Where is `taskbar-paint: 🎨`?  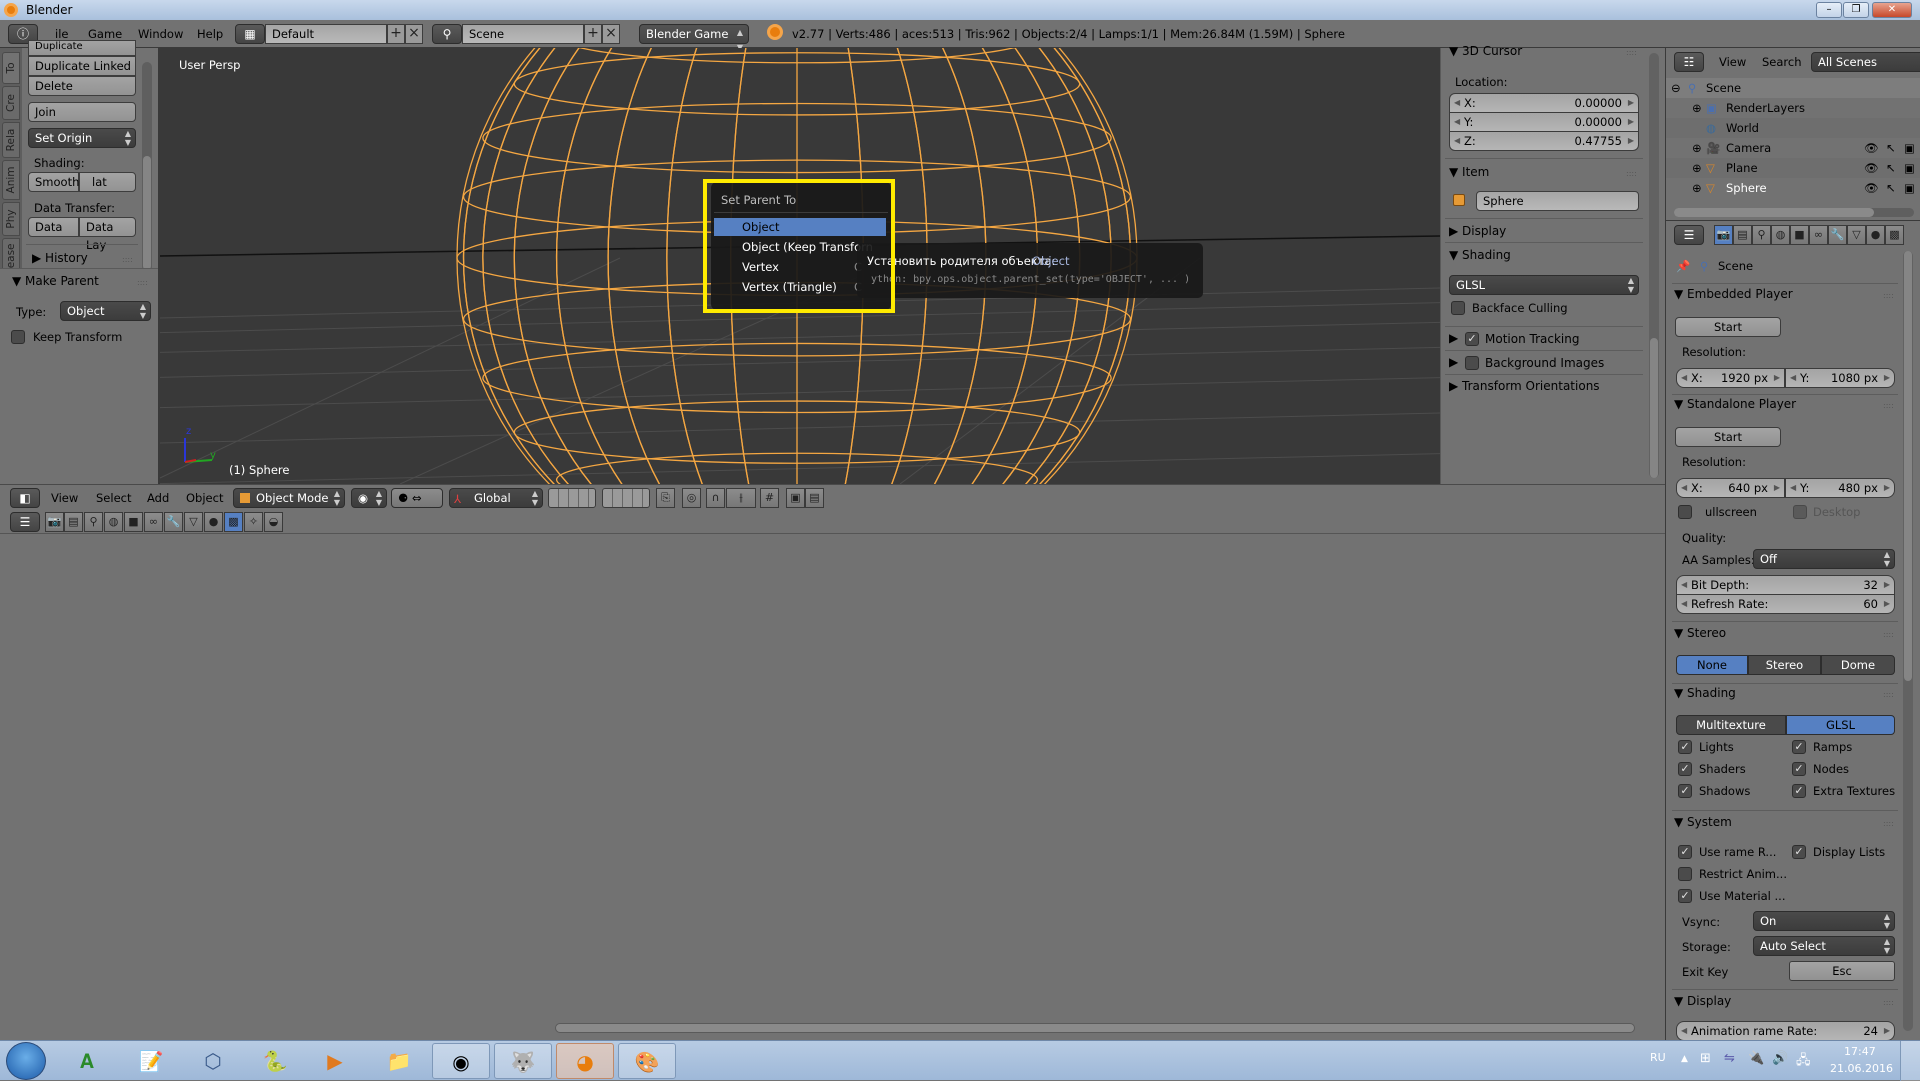
taskbar-paint: 🎨 is located at coordinates (647, 1061).